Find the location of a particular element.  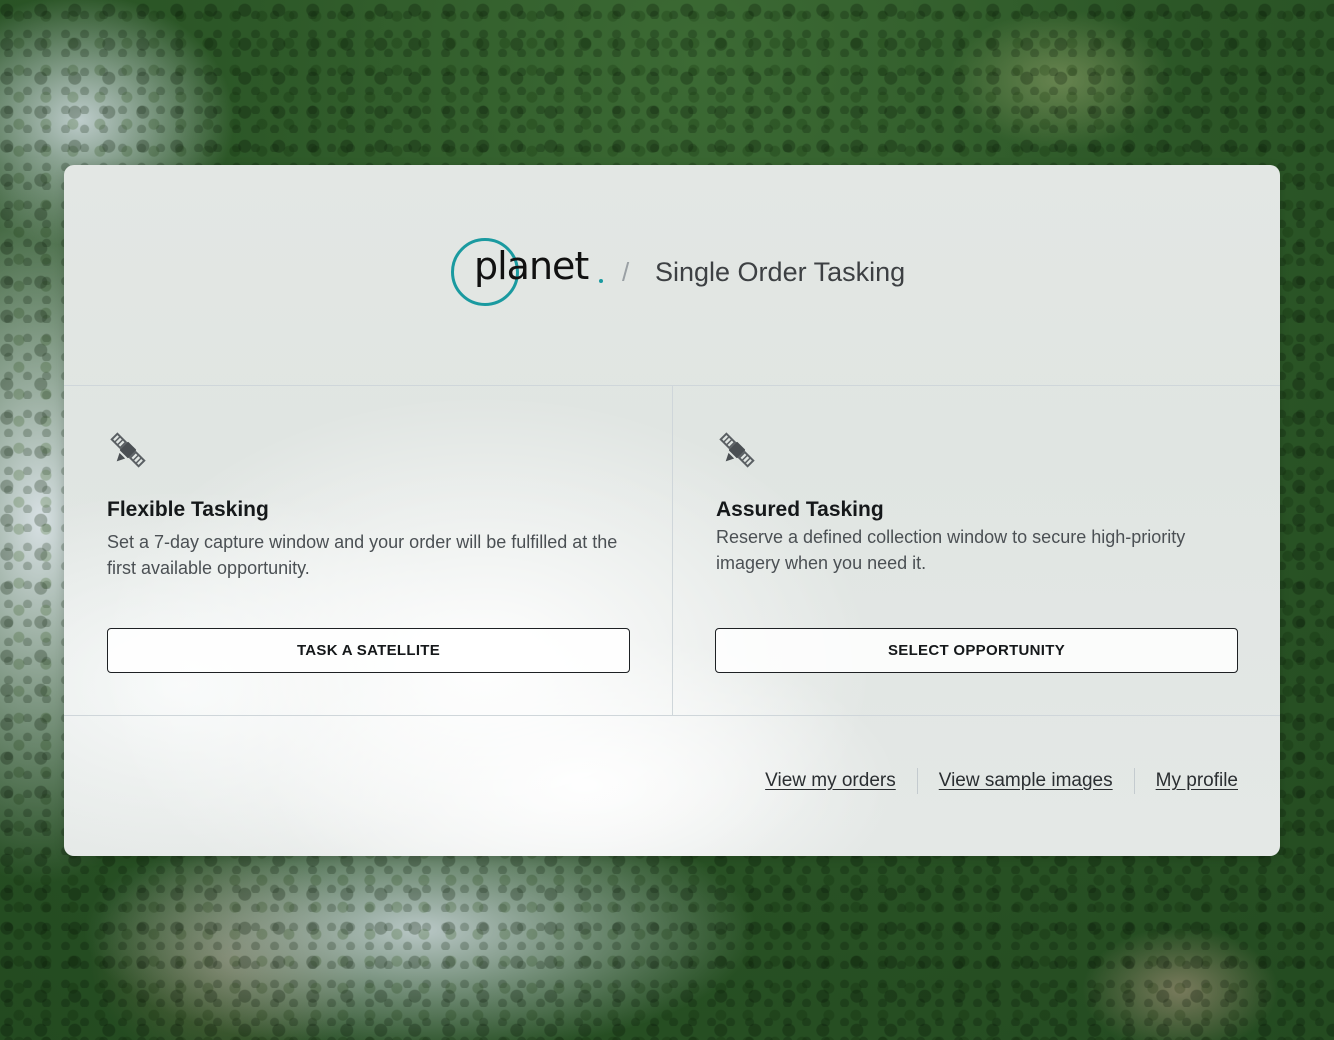

my-profile-link: My profile is located at coordinates (1197, 781).